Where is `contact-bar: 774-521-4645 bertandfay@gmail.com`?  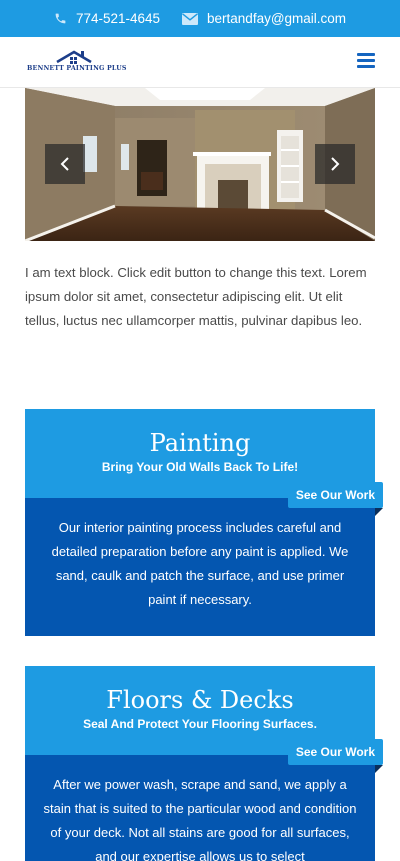 contact-bar: 774-521-4645 bertandfay@gmail.com is located at coordinates (200, 18).